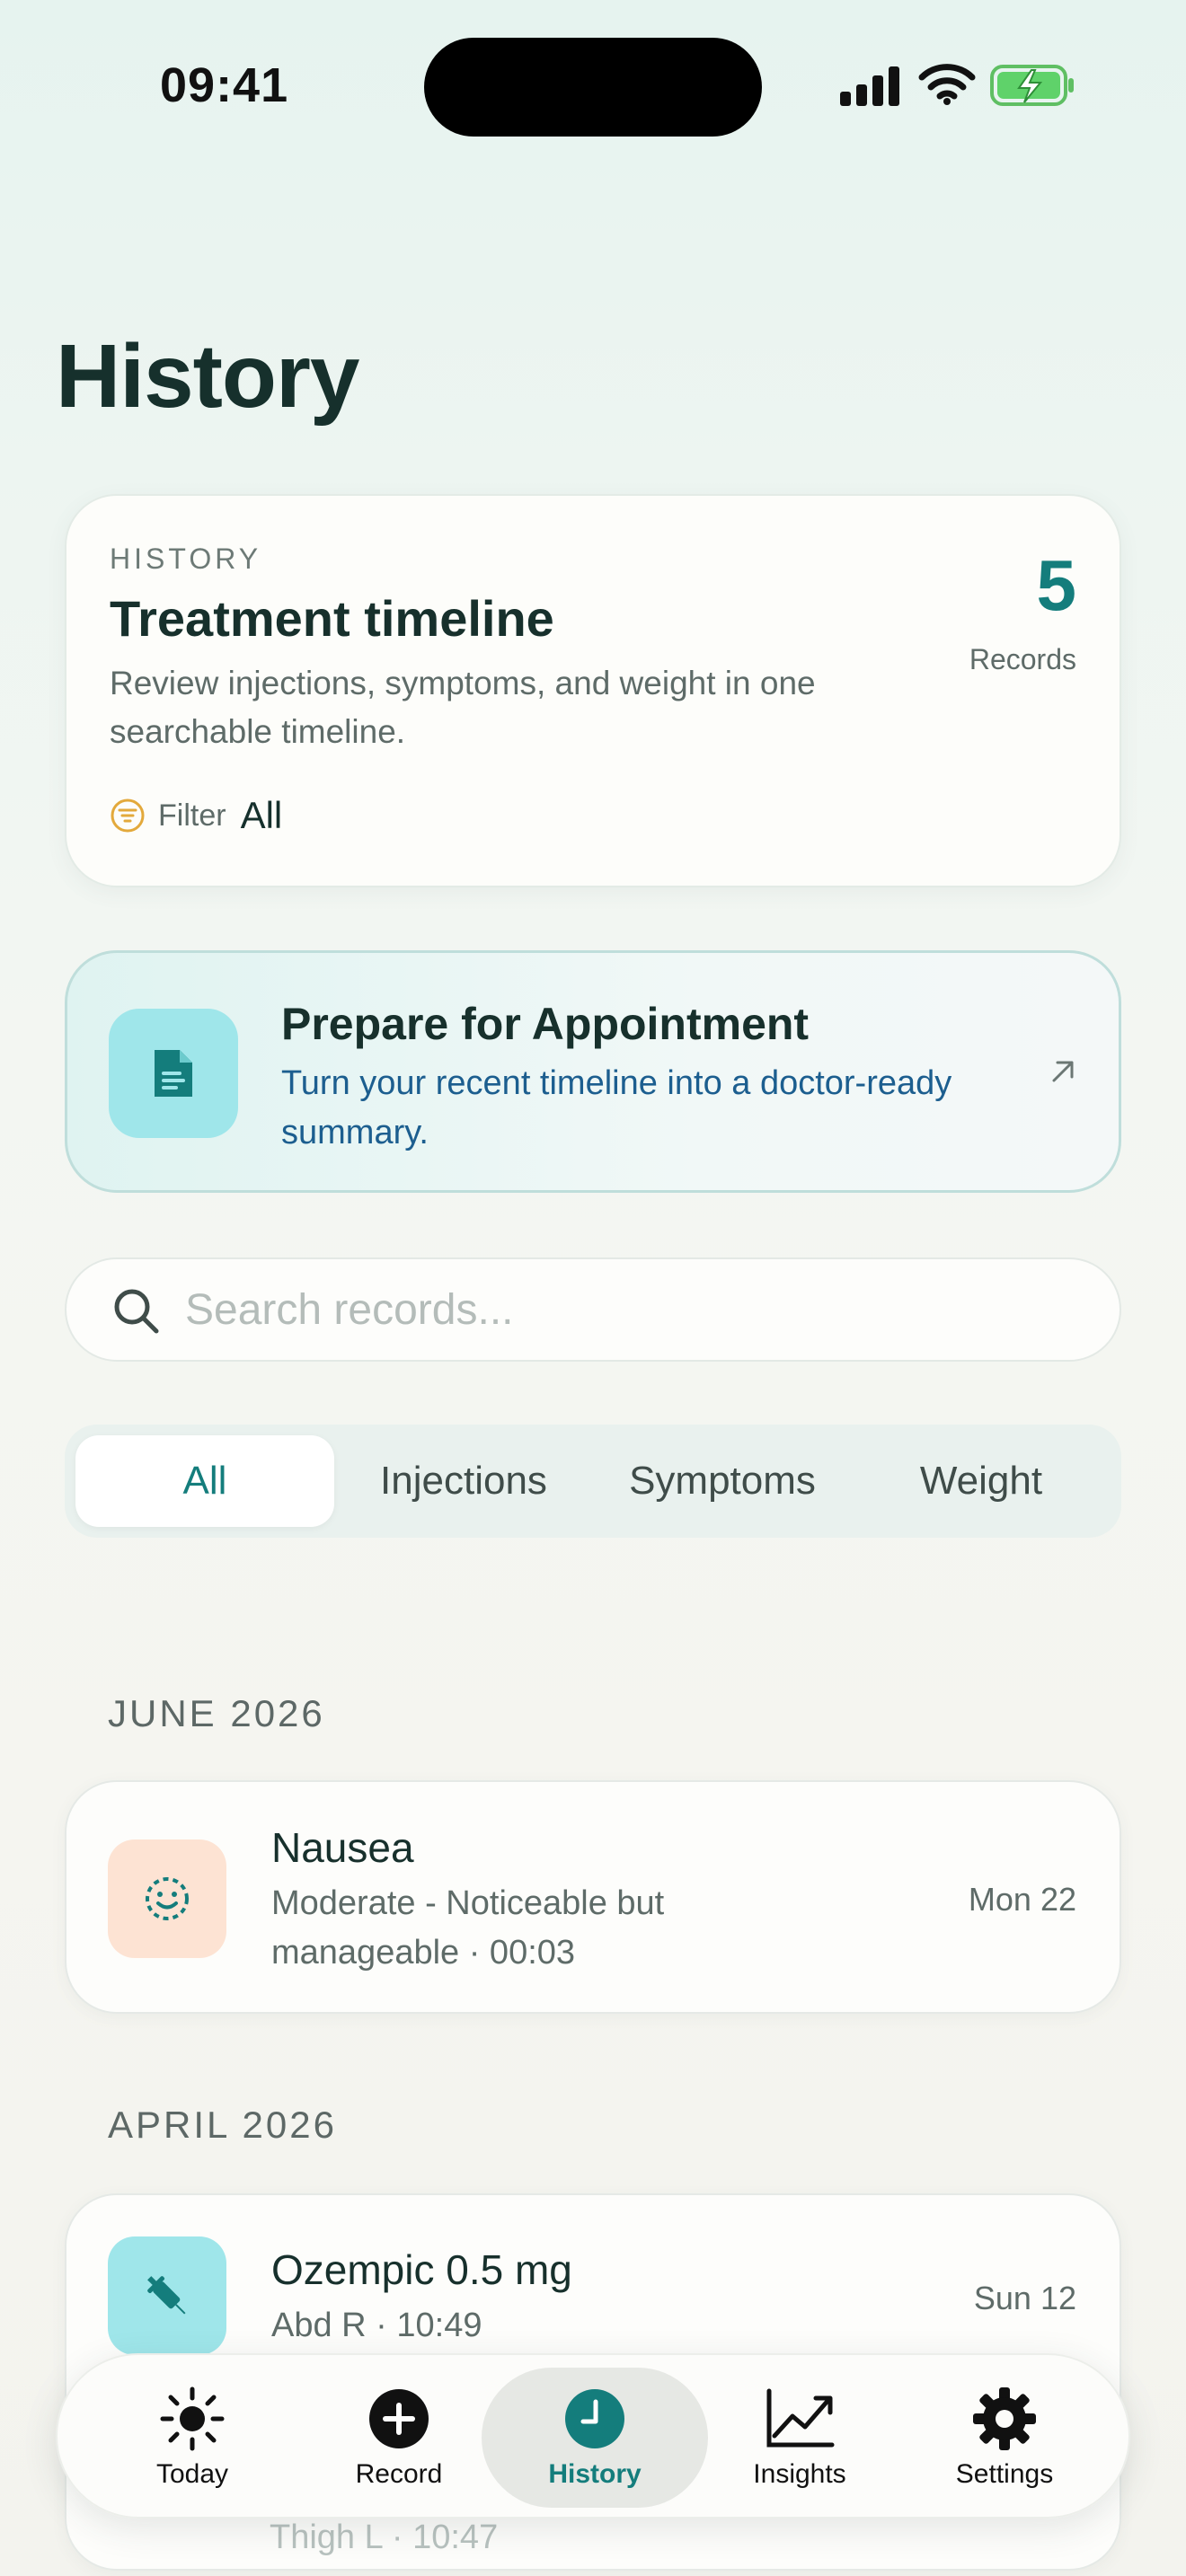 This screenshot has width=1186, height=2576. What do you see at coordinates (224, 85) in the screenshot?
I see `status-time: 09:41` at bounding box center [224, 85].